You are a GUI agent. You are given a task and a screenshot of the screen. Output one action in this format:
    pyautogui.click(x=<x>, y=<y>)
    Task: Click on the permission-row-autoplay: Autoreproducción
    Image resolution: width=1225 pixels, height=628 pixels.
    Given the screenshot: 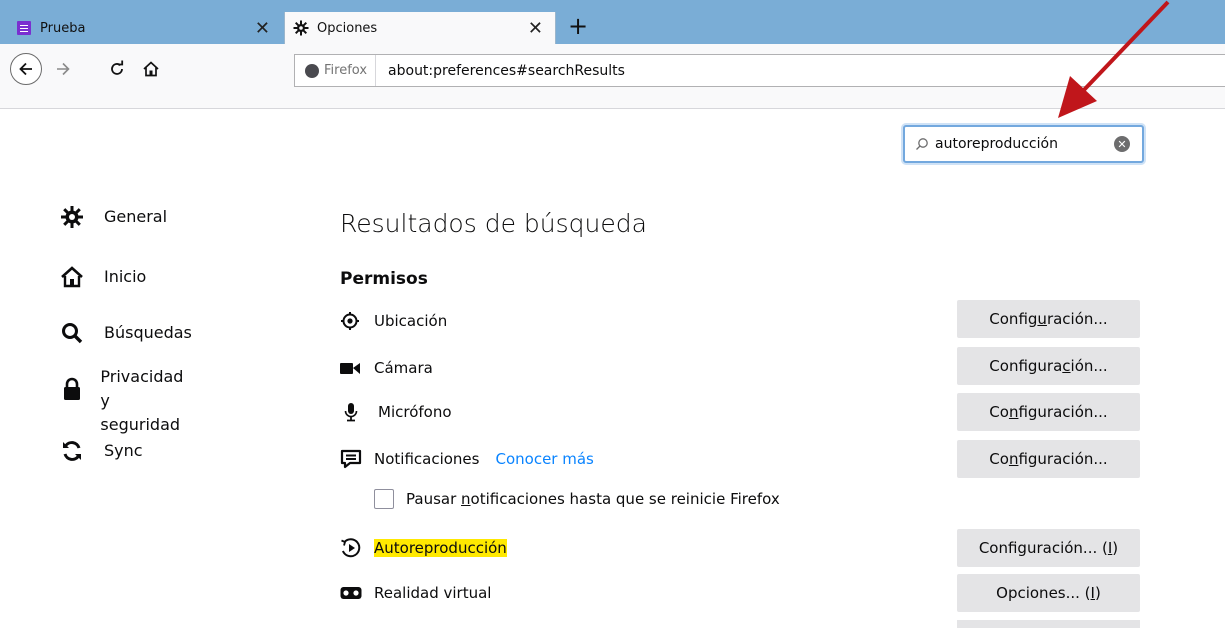 What is the action you would take?
    pyautogui.click(x=423, y=548)
    